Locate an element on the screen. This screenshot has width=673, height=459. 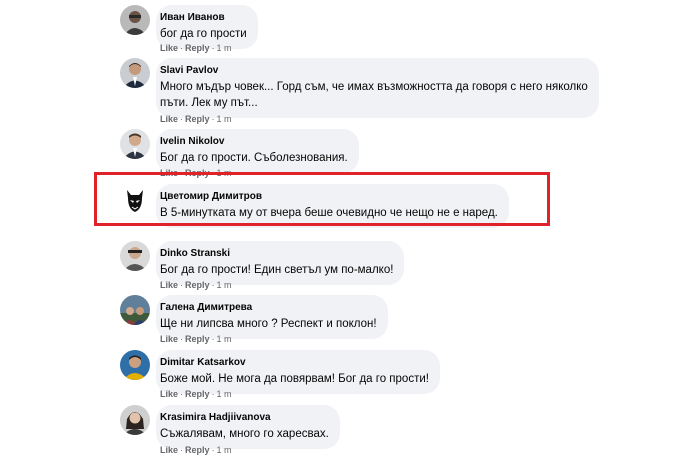
comment-author: Галена Димитрева is located at coordinates (268, 307).